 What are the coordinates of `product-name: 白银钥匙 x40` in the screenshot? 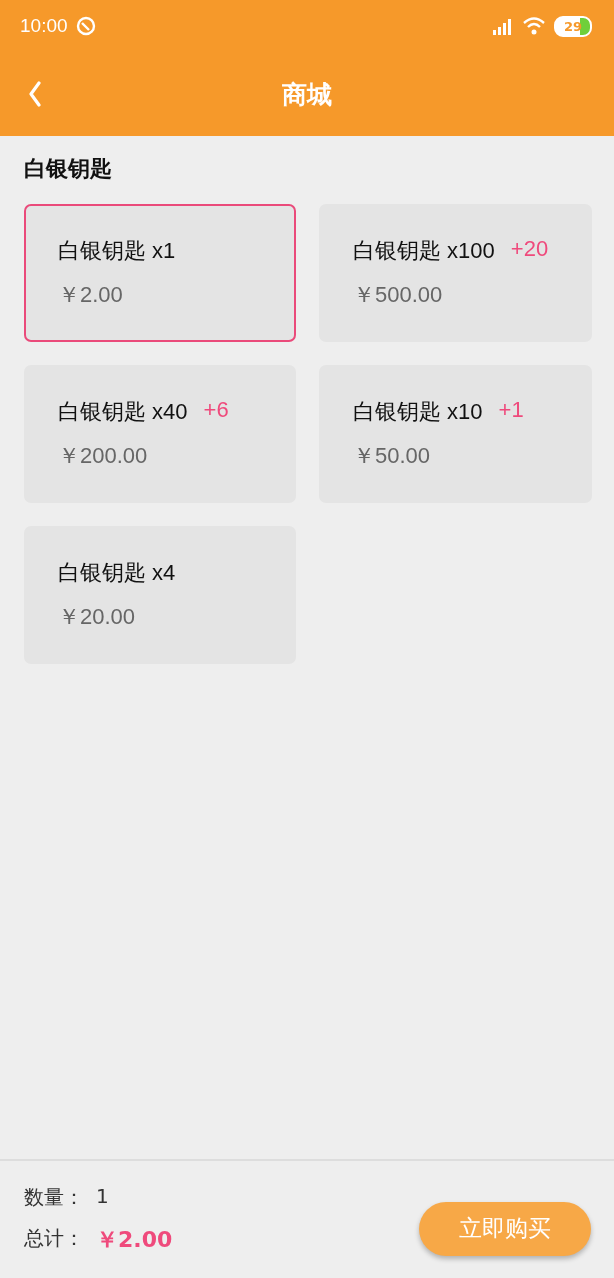 It's located at (123, 412).